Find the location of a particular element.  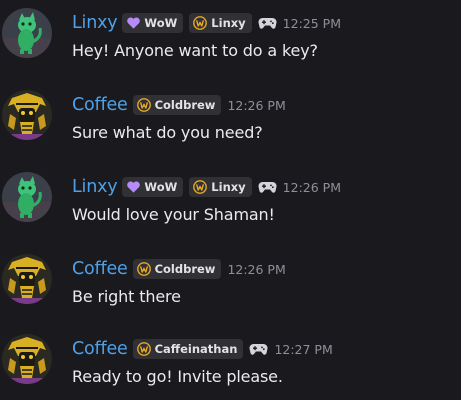

message-text: Hey! Anyone want to do a key? is located at coordinates (195, 50).